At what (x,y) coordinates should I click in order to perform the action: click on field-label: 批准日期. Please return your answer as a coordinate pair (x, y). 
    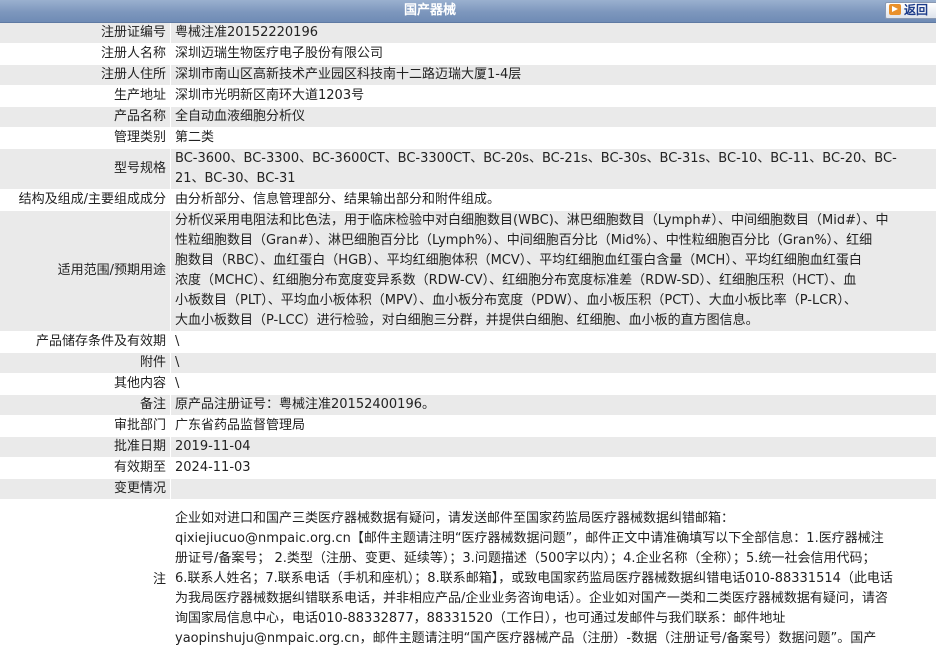
    Looking at the image, I should click on (85, 447).